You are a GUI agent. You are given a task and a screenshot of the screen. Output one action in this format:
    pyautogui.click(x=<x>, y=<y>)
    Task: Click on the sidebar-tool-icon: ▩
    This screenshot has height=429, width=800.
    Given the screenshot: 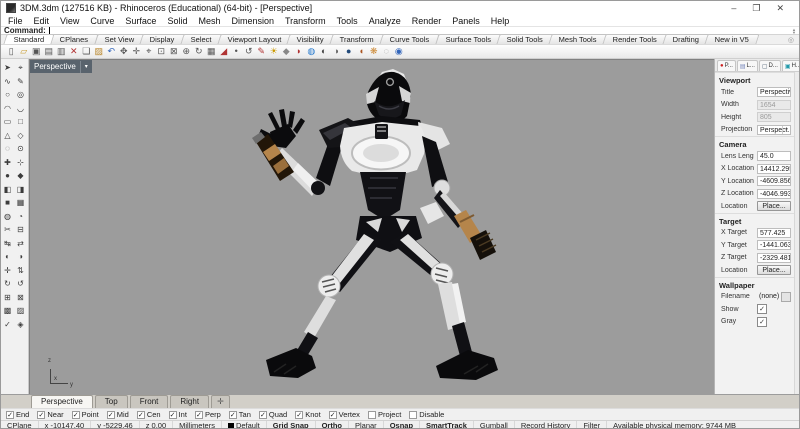 What is the action you would take?
    pyautogui.click(x=7, y=311)
    